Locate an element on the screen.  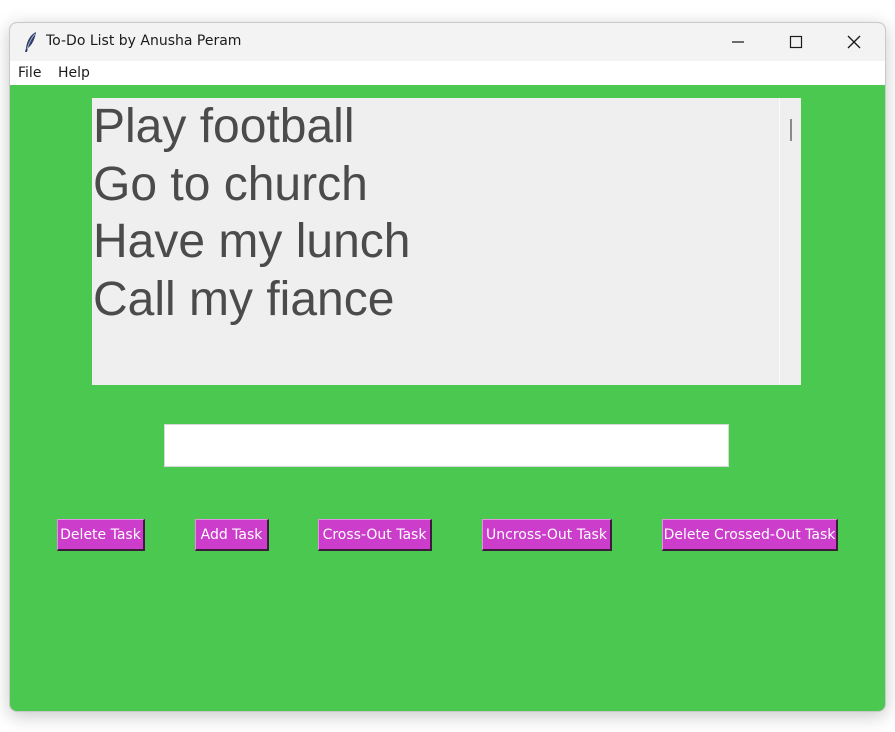
minimize-button is located at coordinates (738, 42).